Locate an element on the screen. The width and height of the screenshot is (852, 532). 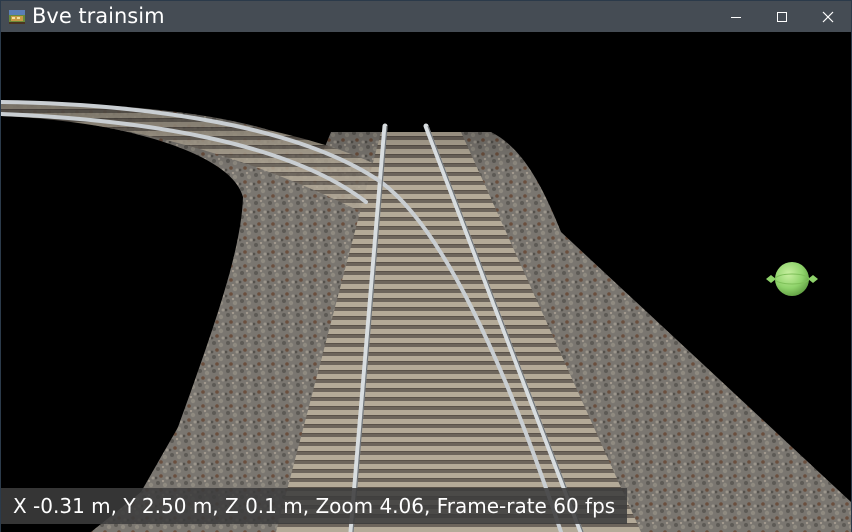
minimize-icon is located at coordinates (736, 17).